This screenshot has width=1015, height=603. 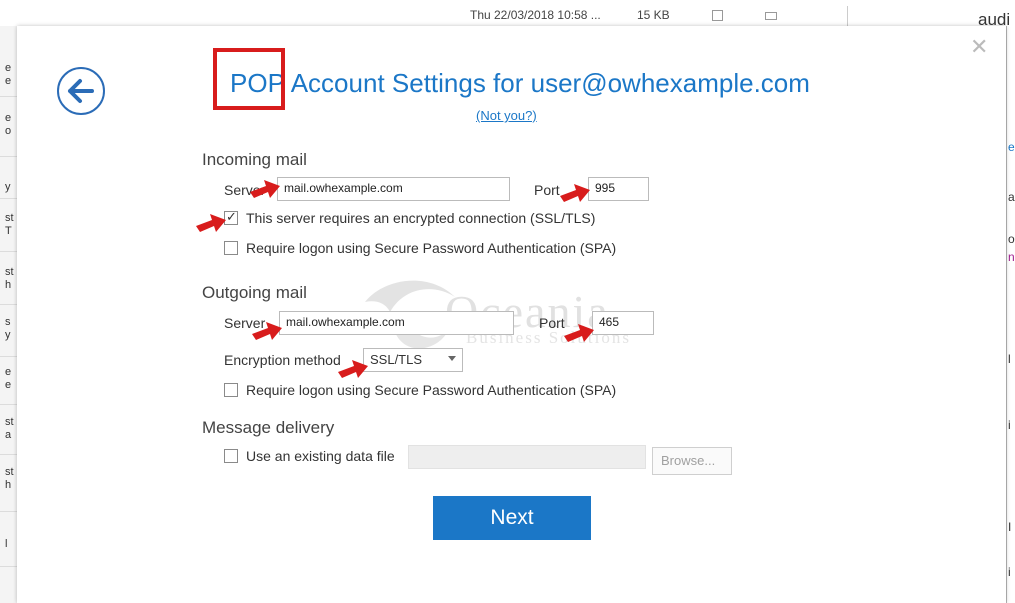 I want to click on envelope-icon, so click(x=771, y=16).